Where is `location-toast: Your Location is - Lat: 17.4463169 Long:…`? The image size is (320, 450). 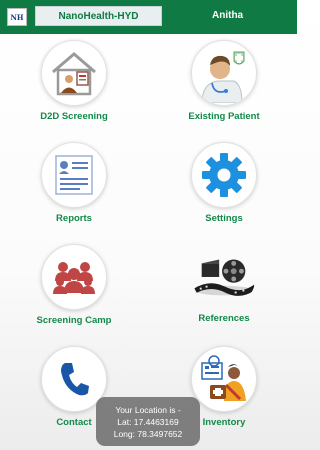
location-toast: Your Location is - Lat: 17.4463169 Long:… is located at coordinates (148, 421).